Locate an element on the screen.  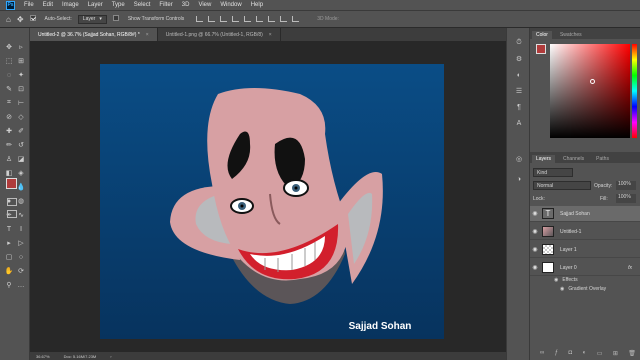
effects-eye-icon: ◉ is located at coordinates (556, 280).